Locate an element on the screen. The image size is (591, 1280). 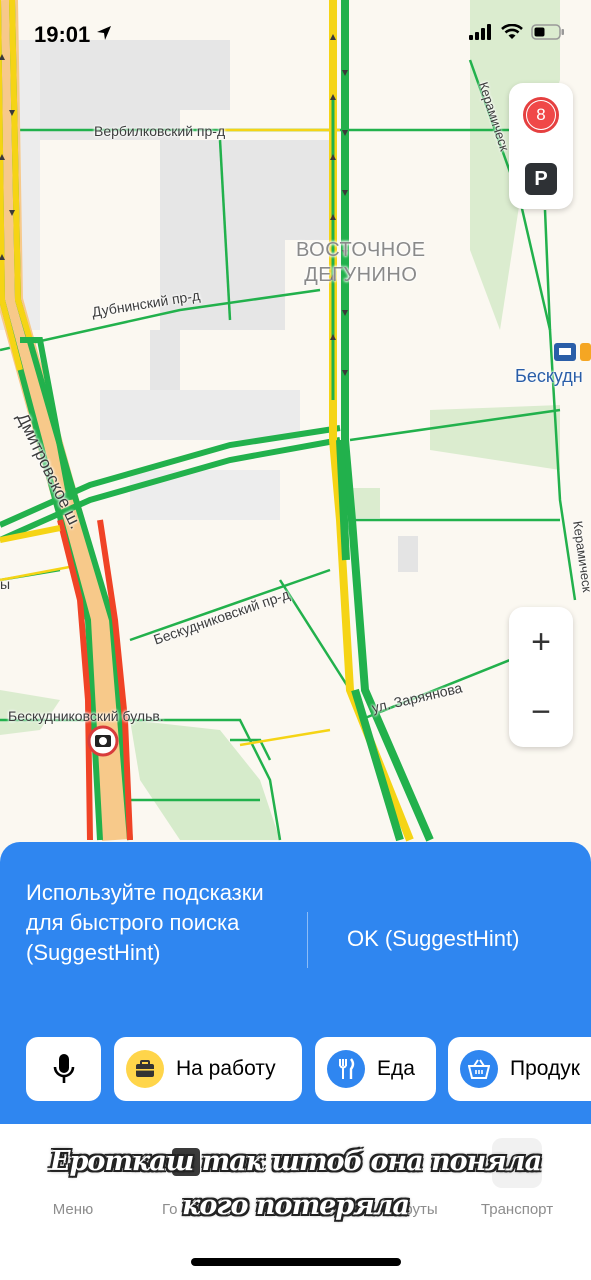
speed-camera-icon is located at coordinates (103, 741).